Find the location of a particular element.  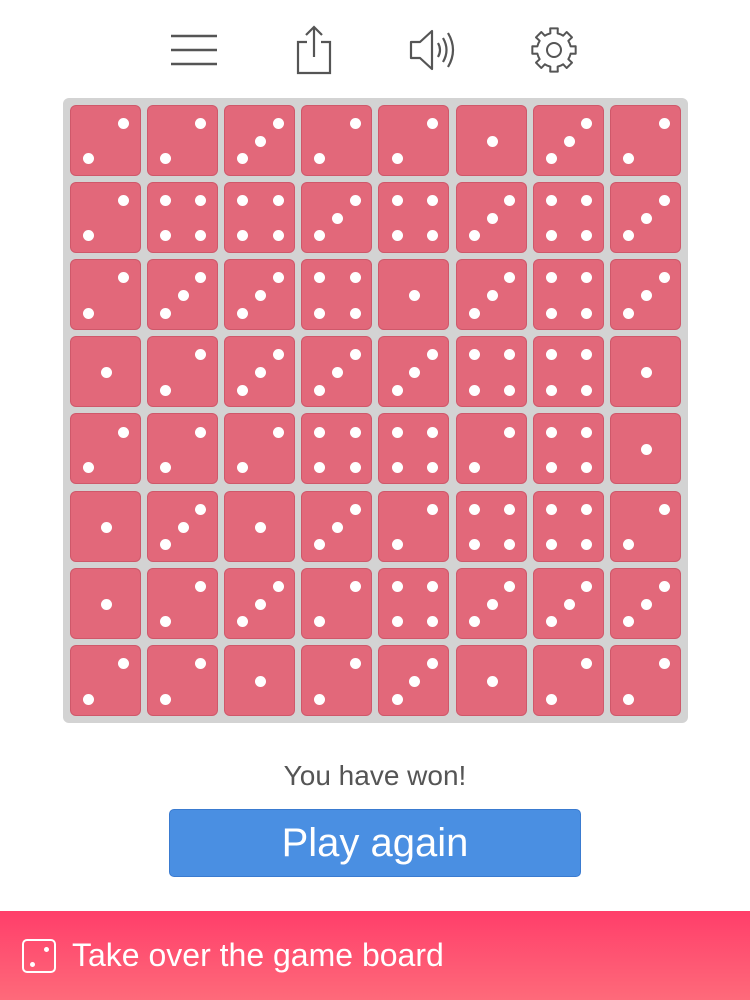

die-r6-c1 is located at coordinates (105, 526).